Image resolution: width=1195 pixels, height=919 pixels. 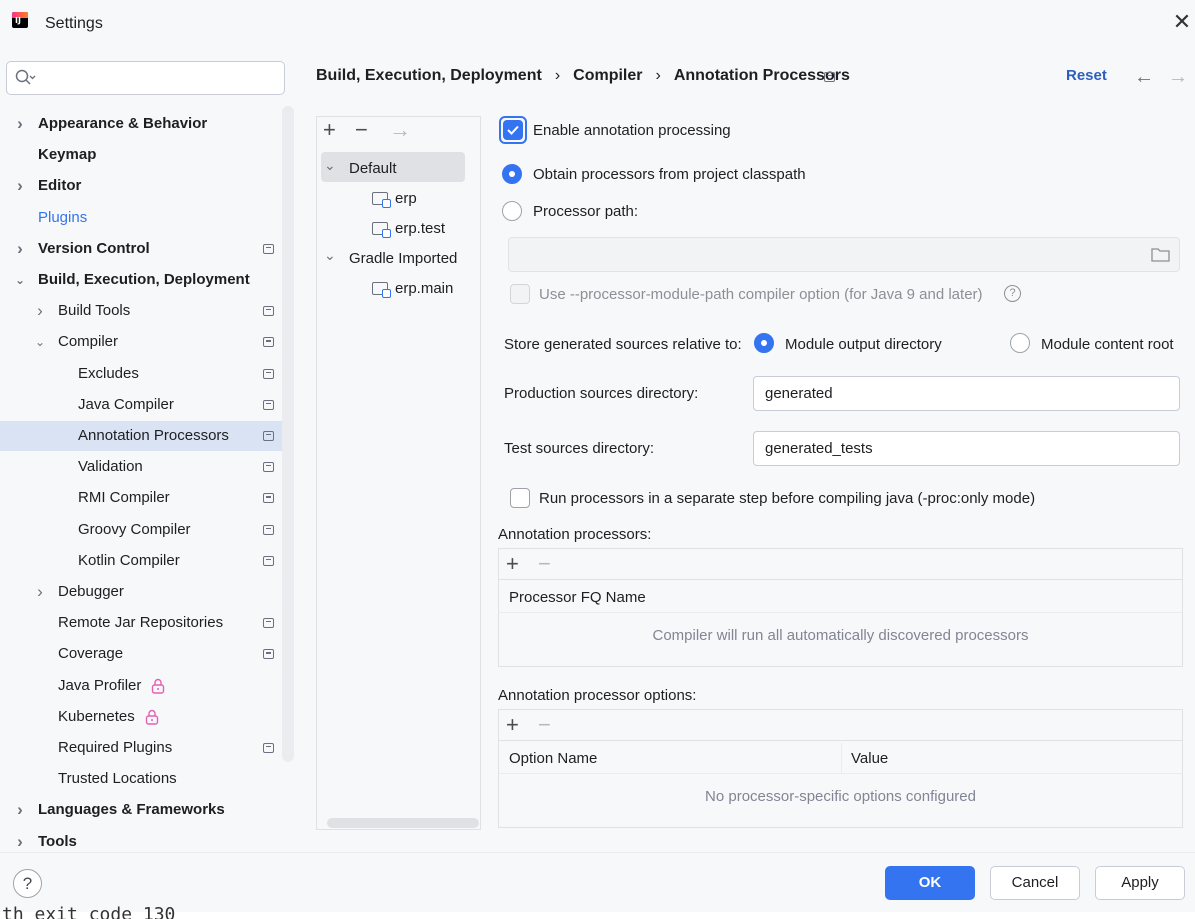 What do you see at coordinates (608, 75) in the screenshot?
I see `breadcrumb-item: Compiler` at bounding box center [608, 75].